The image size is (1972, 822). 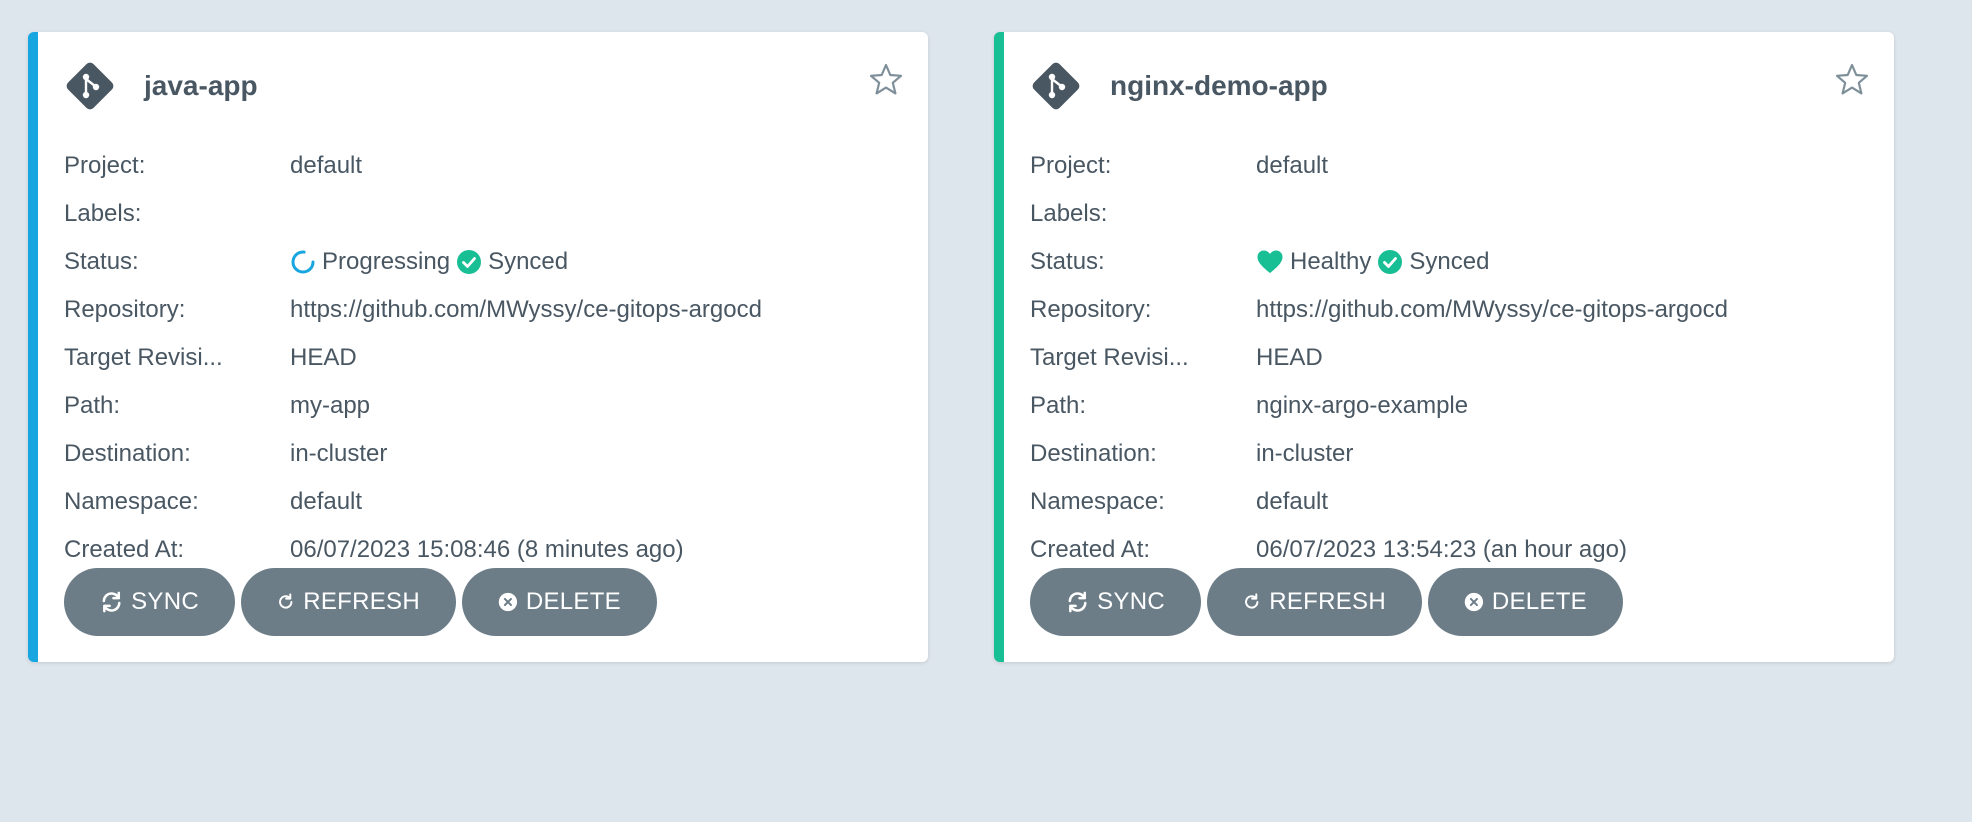 I want to click on health-status: Progressing, so click(x=370, y=262).